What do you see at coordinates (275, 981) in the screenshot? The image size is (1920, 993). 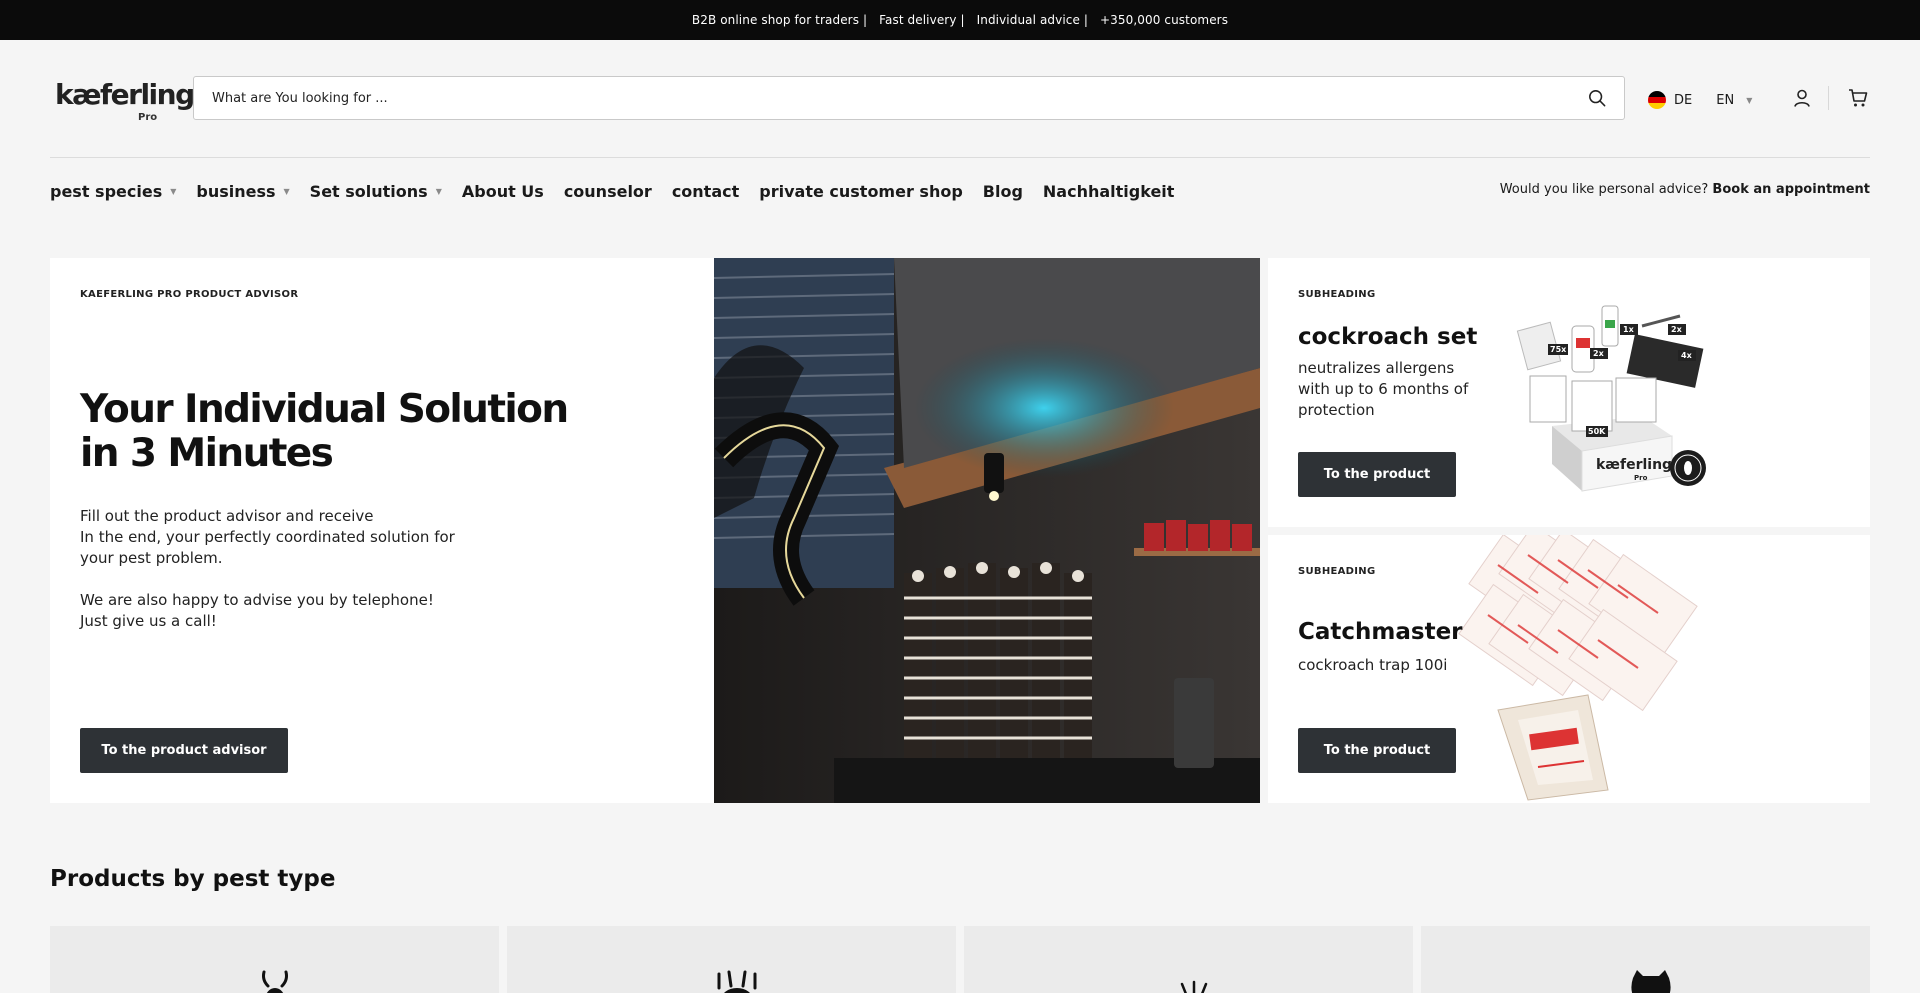 I see `cockroach-icon` at bounding box center [275, 981].